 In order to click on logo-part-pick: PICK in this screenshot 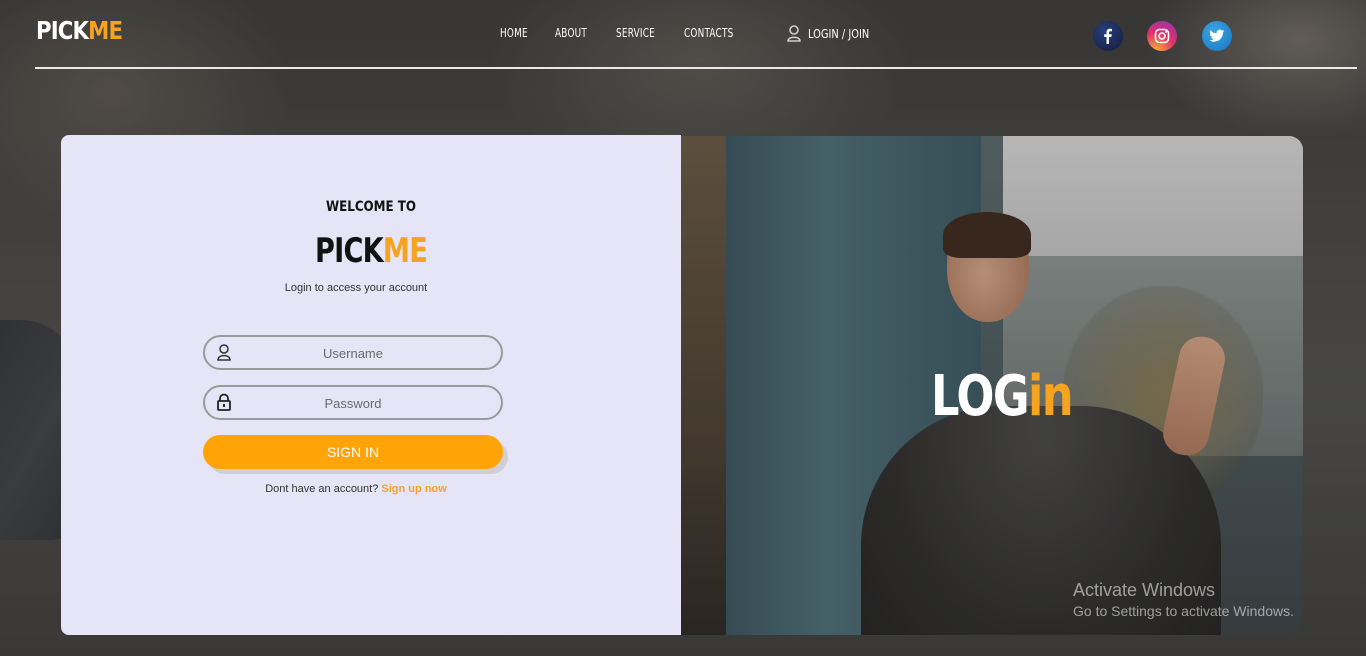, I will do `click(62, 30)`.